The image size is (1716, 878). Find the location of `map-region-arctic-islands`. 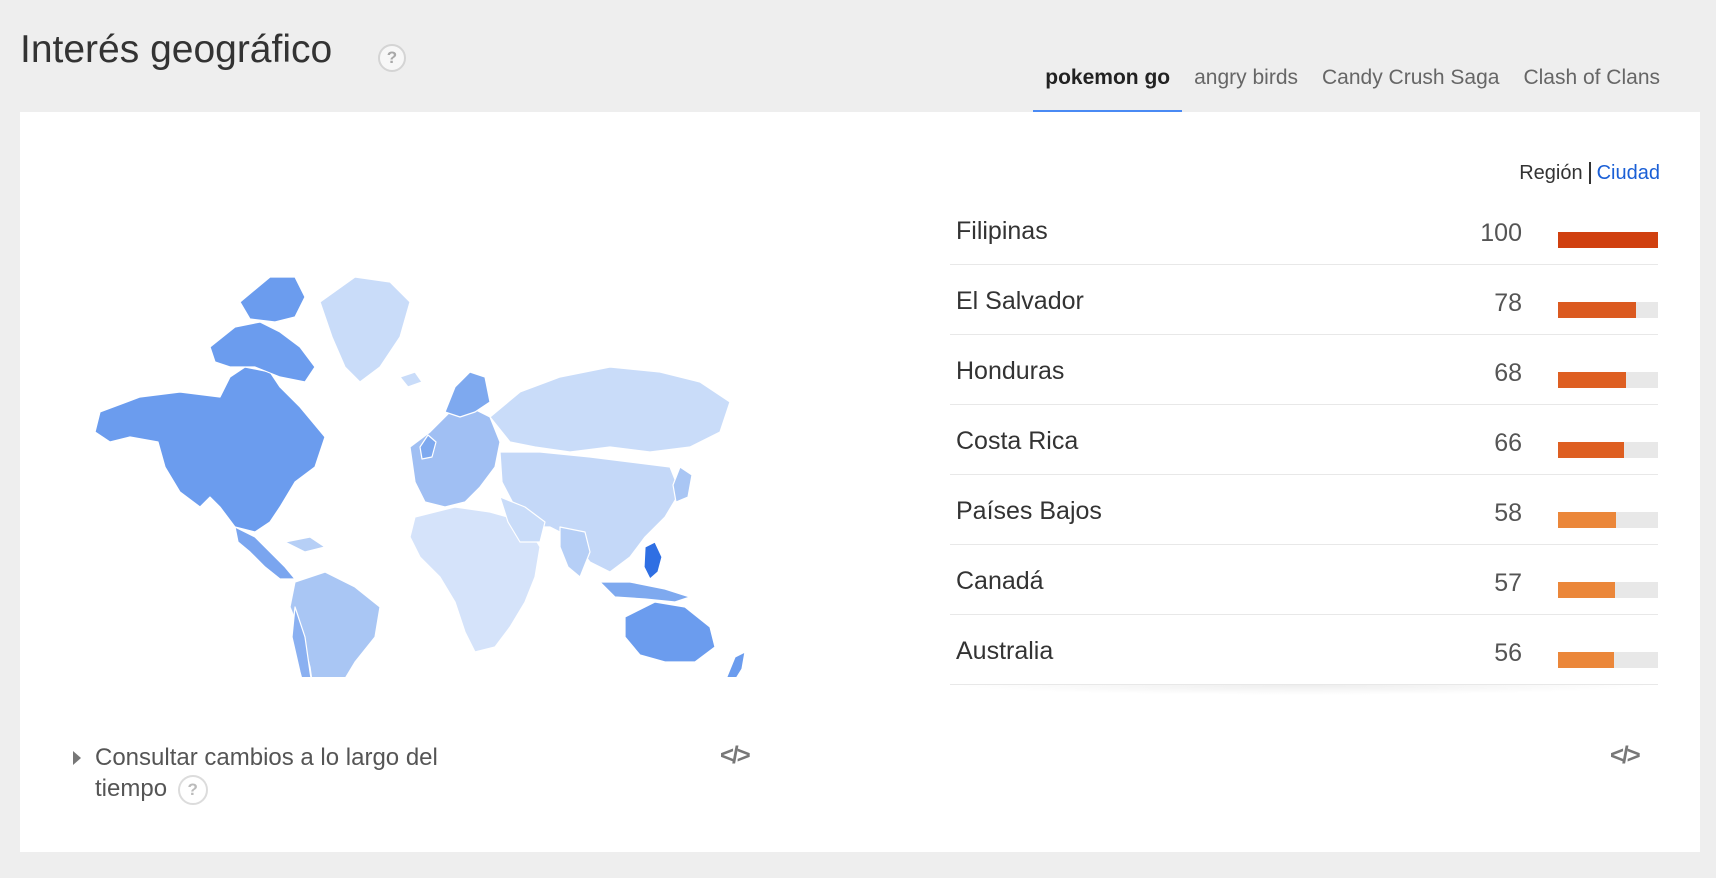

map-region-arctic-islands is located at coordinates (272, 299).